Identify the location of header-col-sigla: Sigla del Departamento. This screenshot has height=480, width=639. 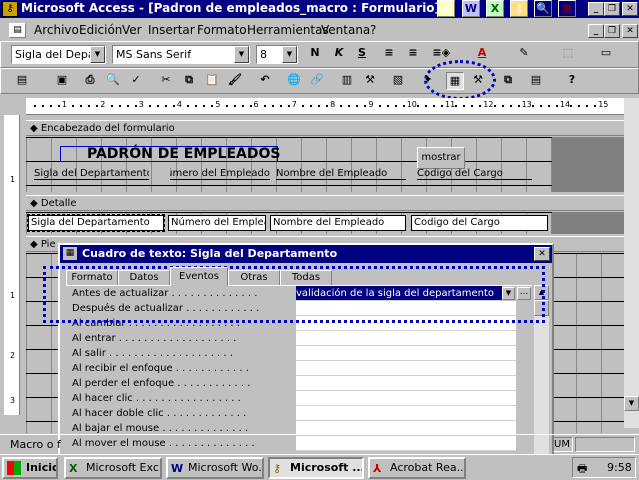
(91, 174).